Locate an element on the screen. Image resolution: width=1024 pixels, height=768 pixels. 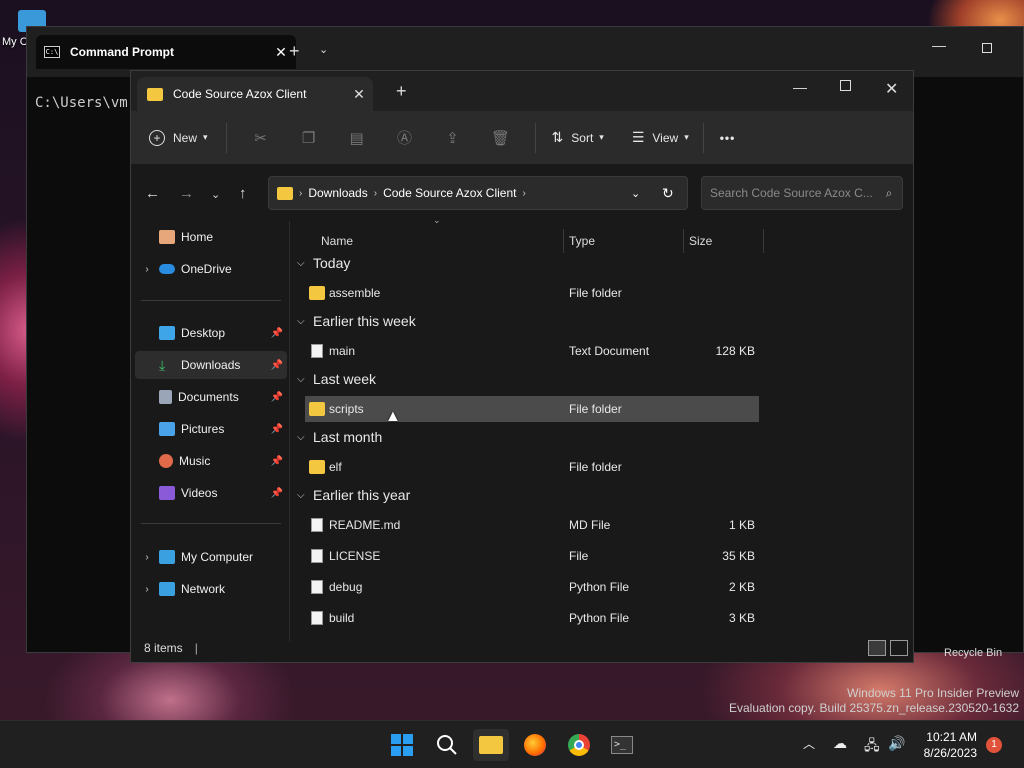
file-row: main Text Document 128 KB is located at coordinates (532, 351).